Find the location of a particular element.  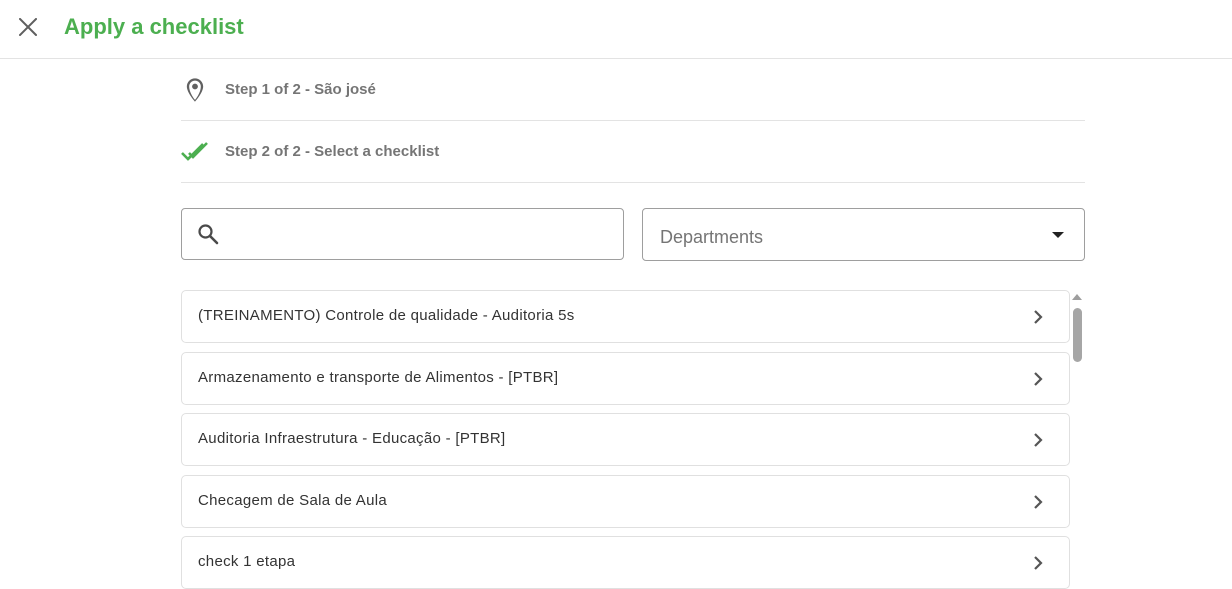

search-icon is located at coordinates (208, 234).